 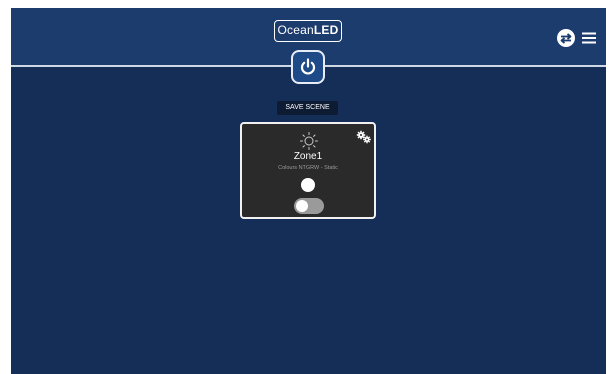 I want to click on sync-icon, so click(x=566, y=38).